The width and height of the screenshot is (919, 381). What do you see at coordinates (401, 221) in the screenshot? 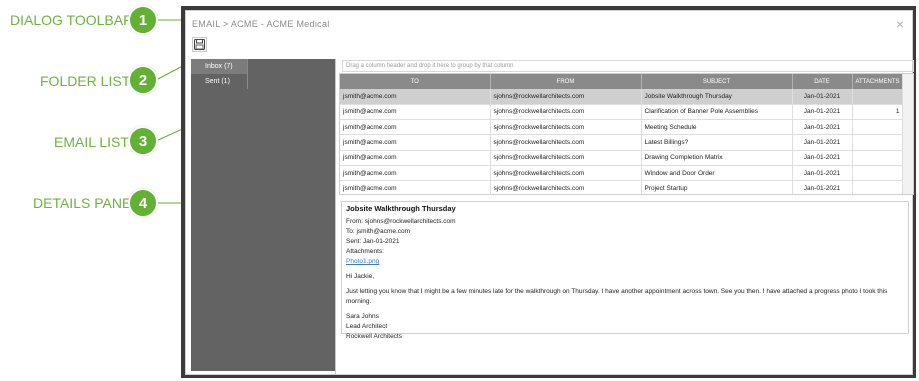
I see `details-from: From: sjohns@rockwellarchitects.com` at bounding box center [401, 221].